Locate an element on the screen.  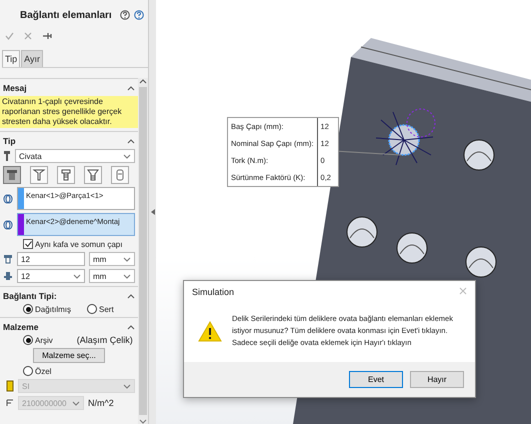
scroll-up-icon is located at coordinates (143, 81).